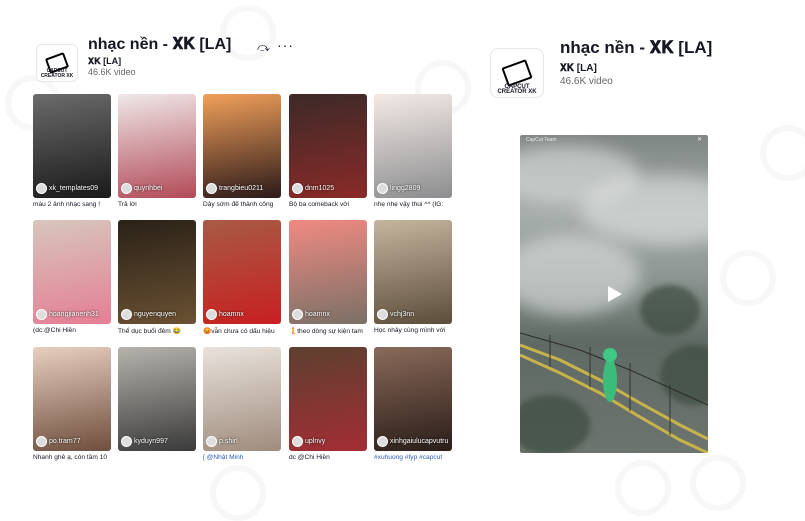  I want to click on capcut-logo-icon, so click(517, 73).